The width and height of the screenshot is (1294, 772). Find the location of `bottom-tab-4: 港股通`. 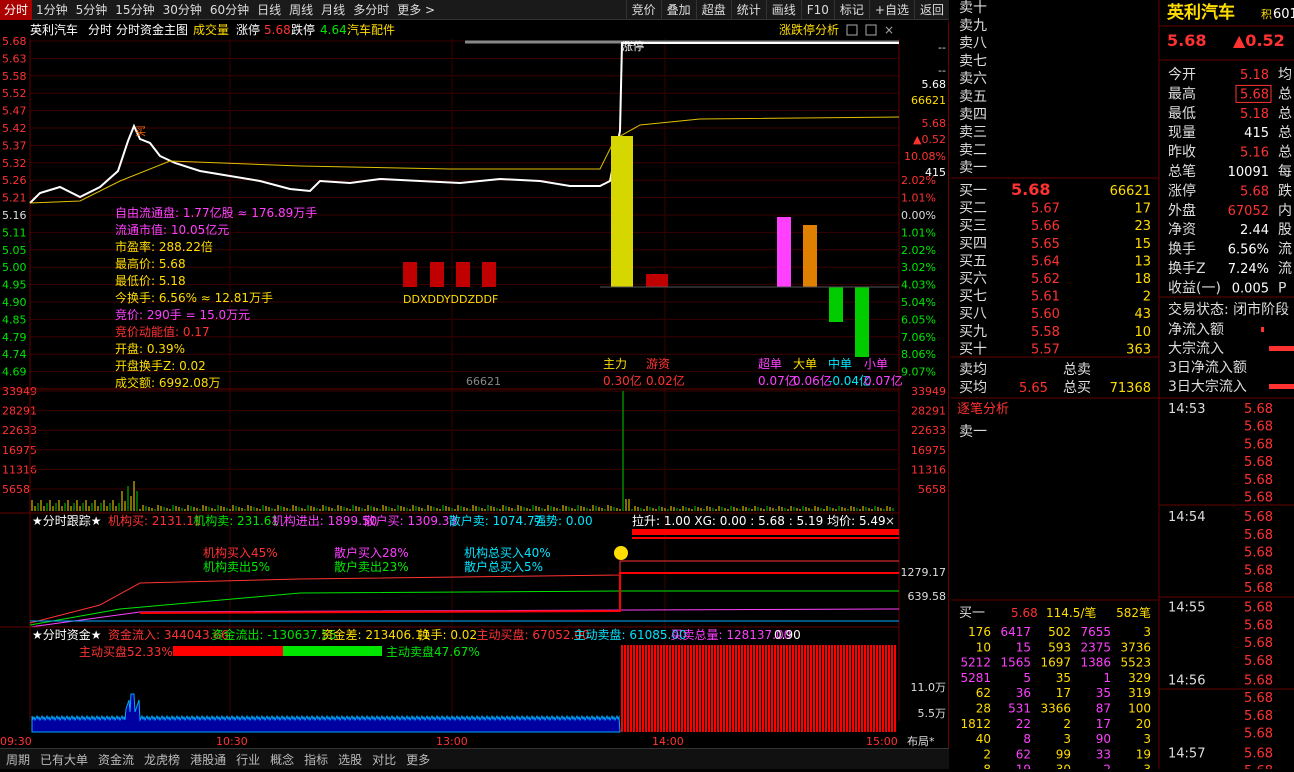

bottom-tab-4: 港股通 is located at coordinates (208, 759).